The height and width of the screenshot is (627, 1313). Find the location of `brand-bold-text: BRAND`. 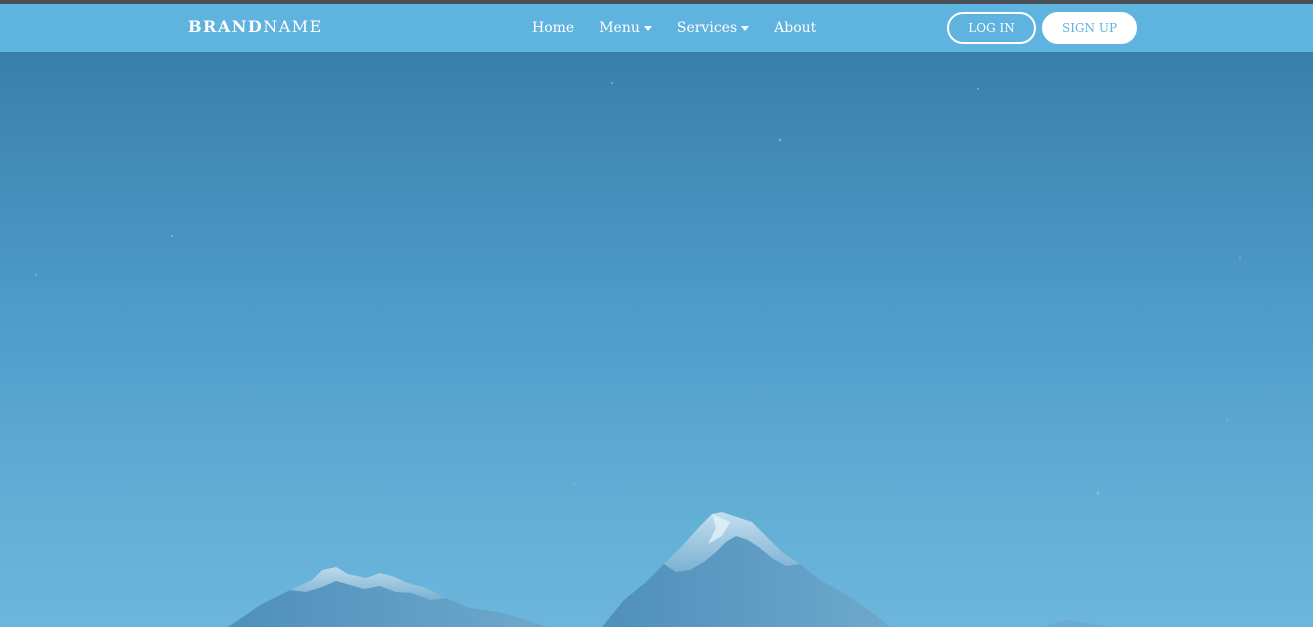

brand-bold-text: BRAND is located at coordinates (226, 26).